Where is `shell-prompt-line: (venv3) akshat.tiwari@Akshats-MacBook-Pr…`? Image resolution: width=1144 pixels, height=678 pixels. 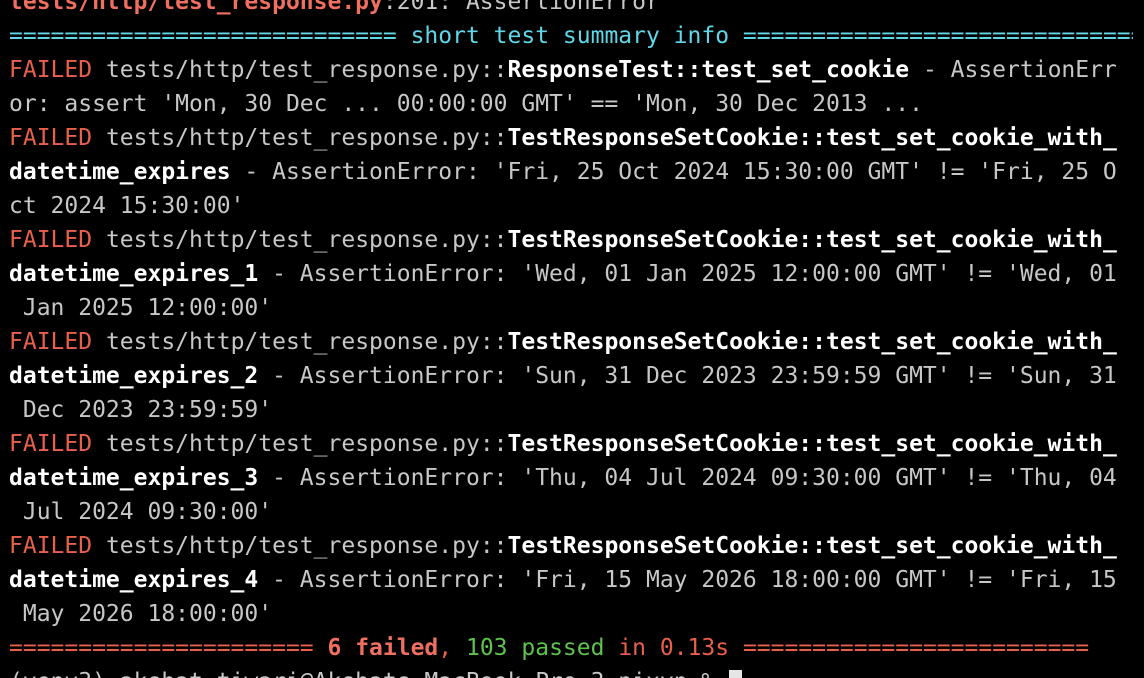
shell-prompt-line: (venv3) akshat.tiwari@Akshats-MacBook-Pr… is located at coordinates (571, 671).